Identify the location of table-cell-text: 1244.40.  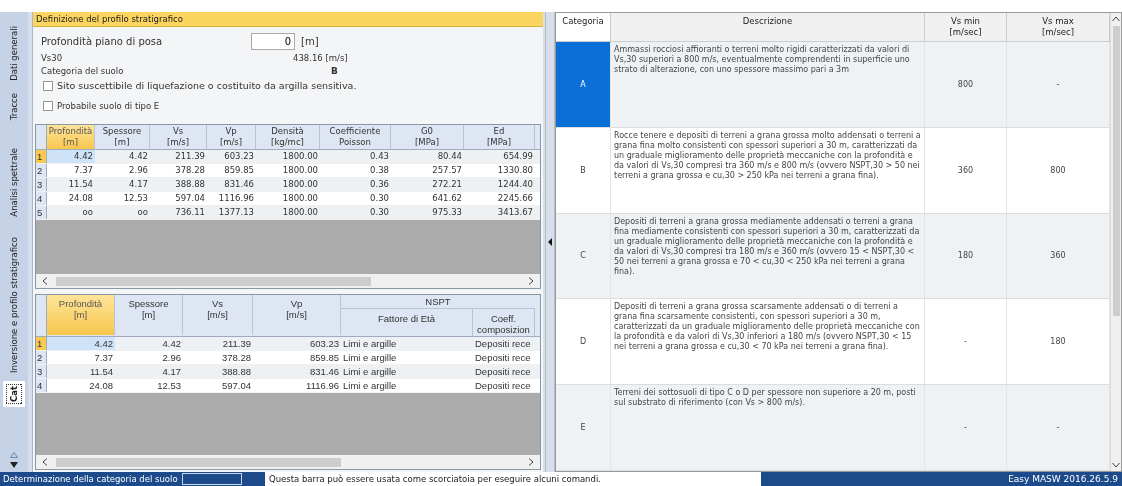
(515, 184).